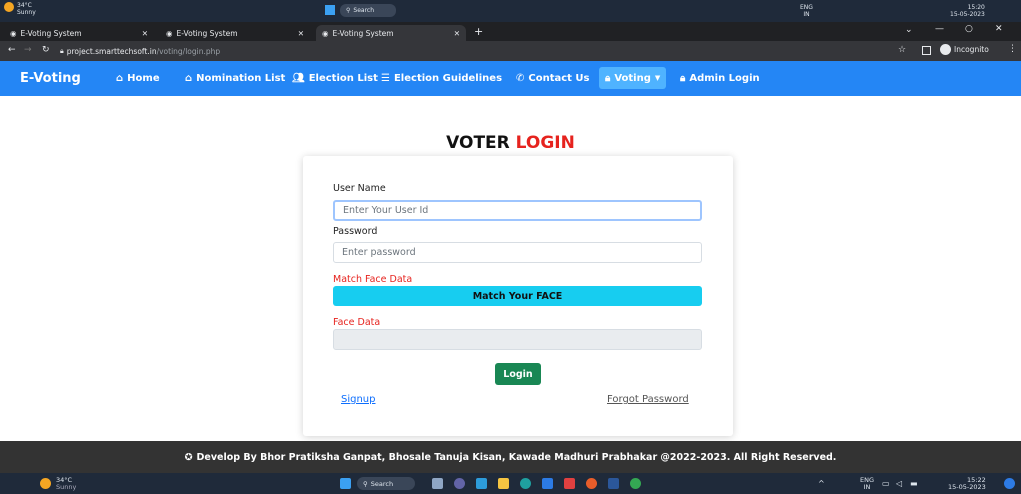 This screenshot has width=1021, height=494. What do you see at coordinates (441, 78) in the screenshot?
I see `nav-election-guidelines: ☰ Election Guidelines` at bounding box center [441, 78].